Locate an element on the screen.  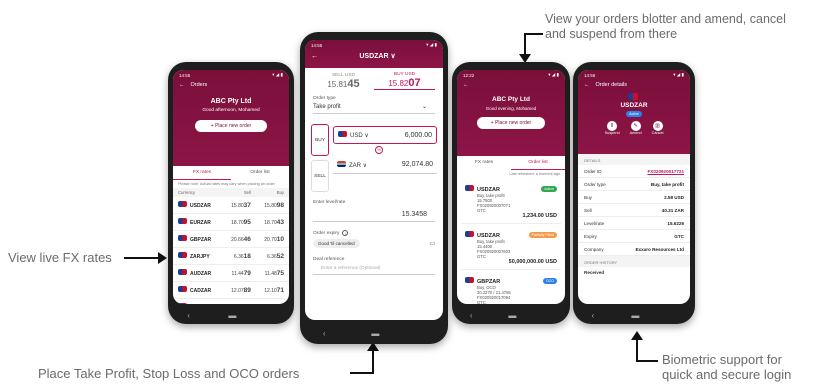
pair-selector: USDZAR ∨ is located at coordinates (377, 56).